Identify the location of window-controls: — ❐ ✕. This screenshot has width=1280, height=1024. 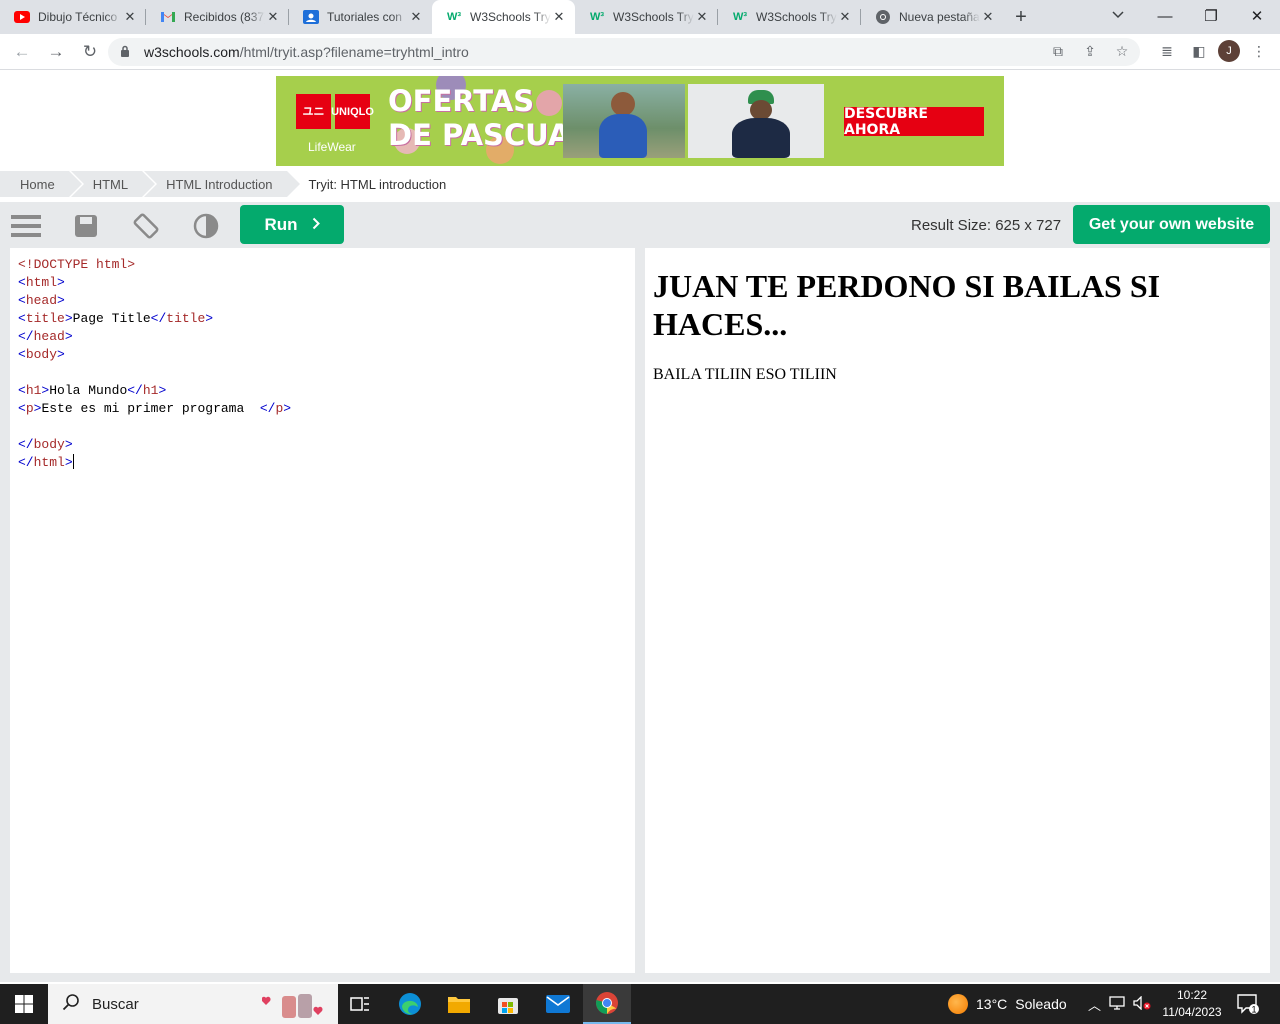
(1211, 17).